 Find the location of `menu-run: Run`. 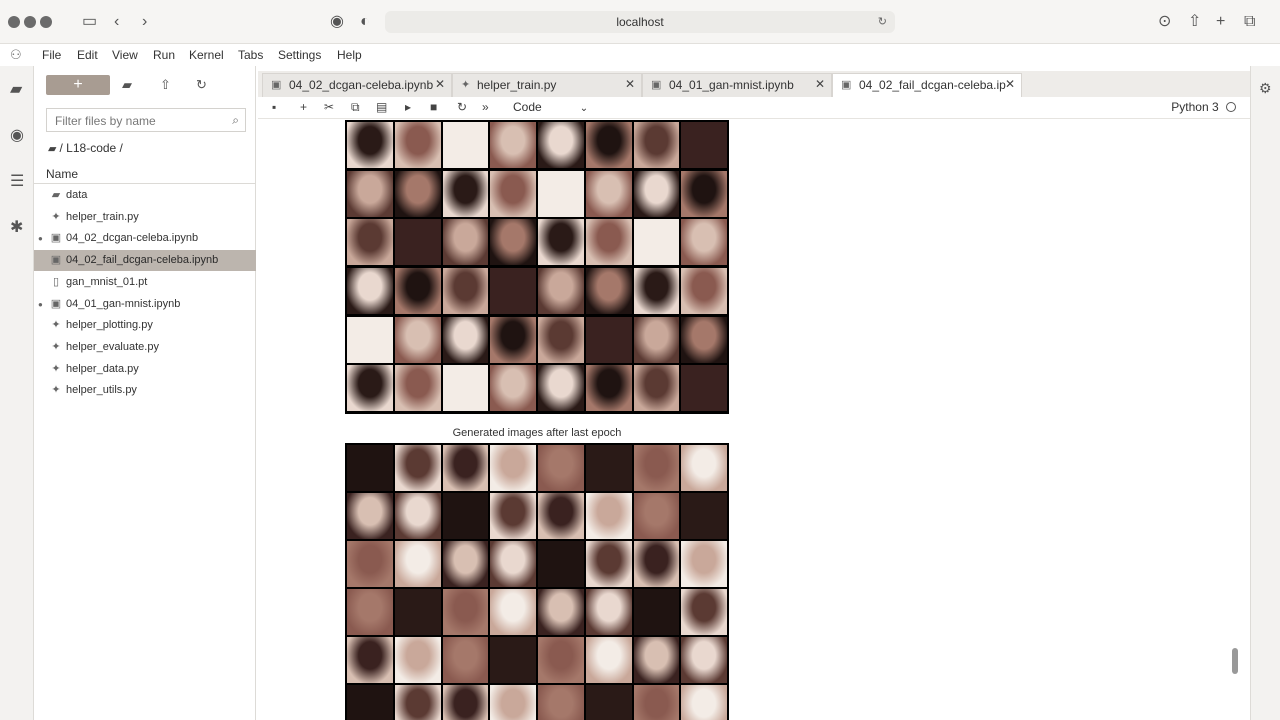

menu-run: Run is located at coordinates (164, 55).